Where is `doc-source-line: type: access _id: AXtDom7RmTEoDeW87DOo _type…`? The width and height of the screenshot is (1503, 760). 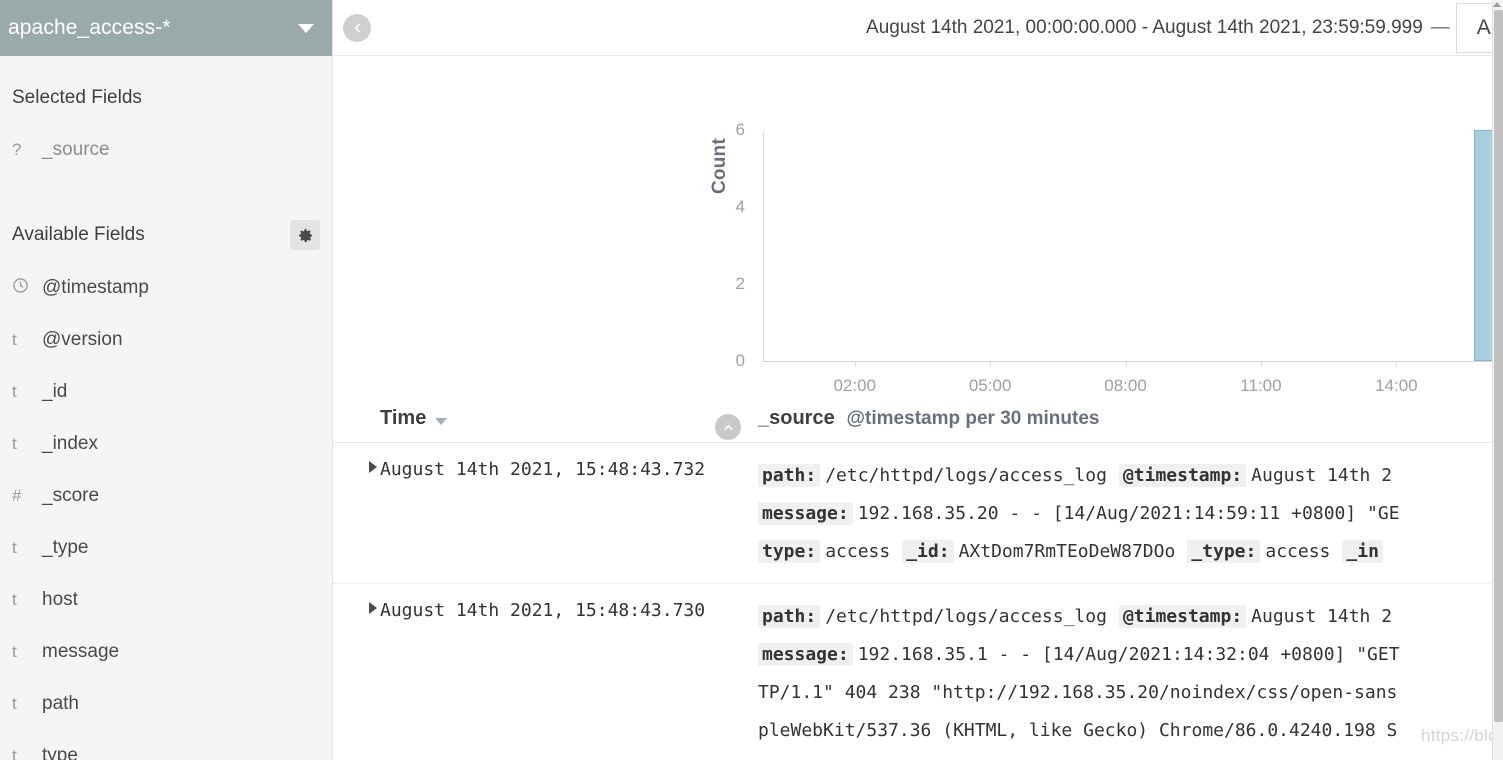
doc-source-line: type: access _id: AXtDom7RmTEoDeW87DOo _type… is located at coordinates (1128, 552).